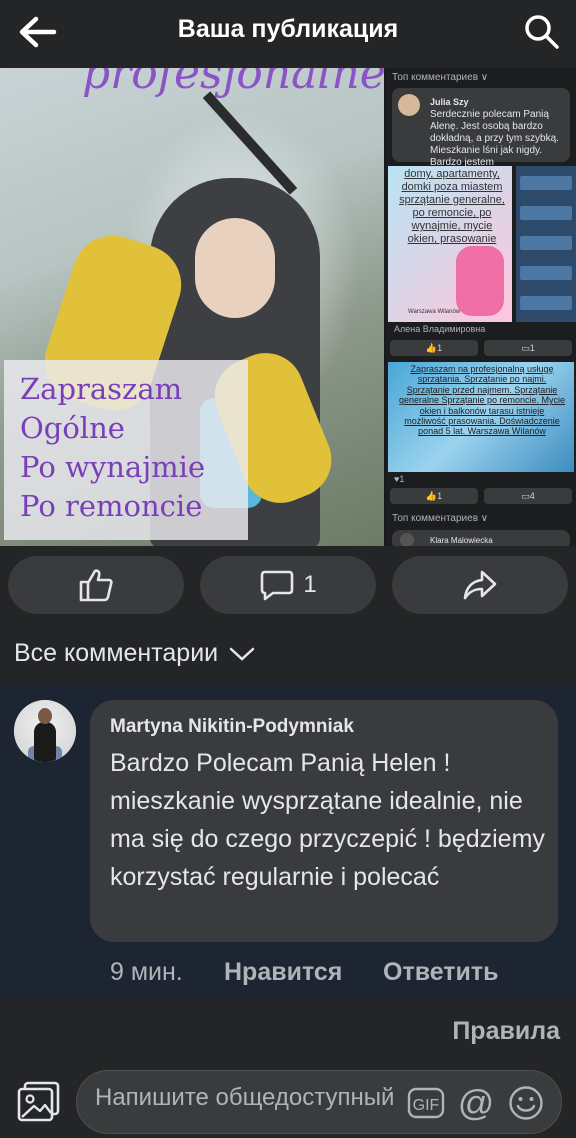 This screenshot has height=1138, width=576. What do you see at coordinates (528, 496) in the screenshot?
I see `preview-comment-pill: ▭4` at bounding box center [528, 496].